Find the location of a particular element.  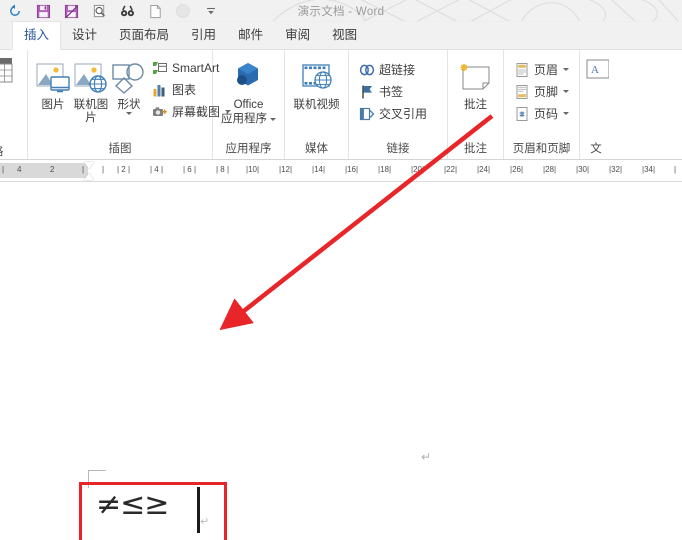

text-box-icon: A is located at coordinates (596, 75).